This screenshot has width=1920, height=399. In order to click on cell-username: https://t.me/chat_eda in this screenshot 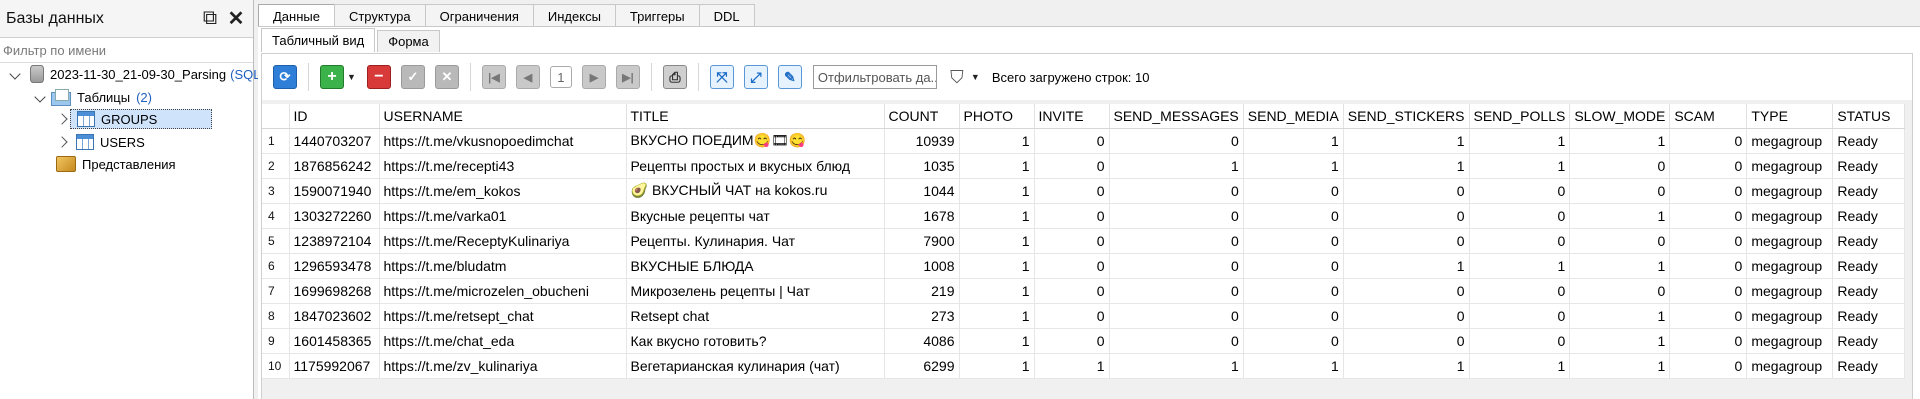, I will do `click(503, 341)`.